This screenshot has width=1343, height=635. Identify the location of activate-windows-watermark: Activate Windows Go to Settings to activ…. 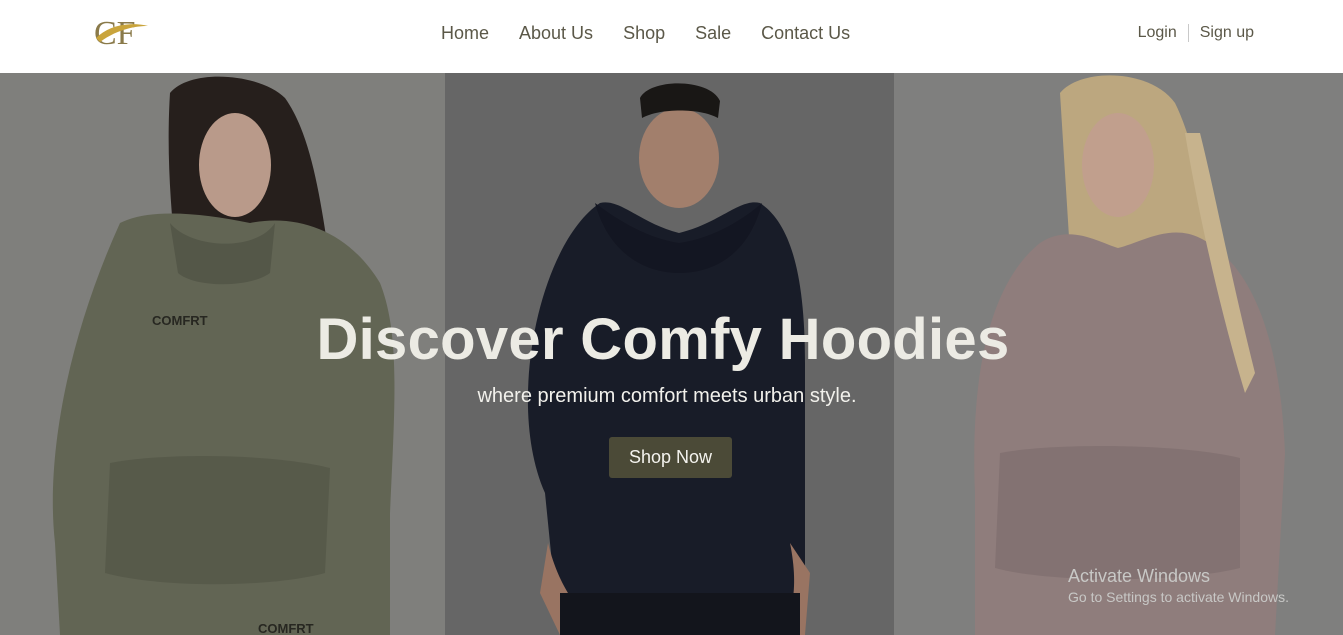
(1178, 586).